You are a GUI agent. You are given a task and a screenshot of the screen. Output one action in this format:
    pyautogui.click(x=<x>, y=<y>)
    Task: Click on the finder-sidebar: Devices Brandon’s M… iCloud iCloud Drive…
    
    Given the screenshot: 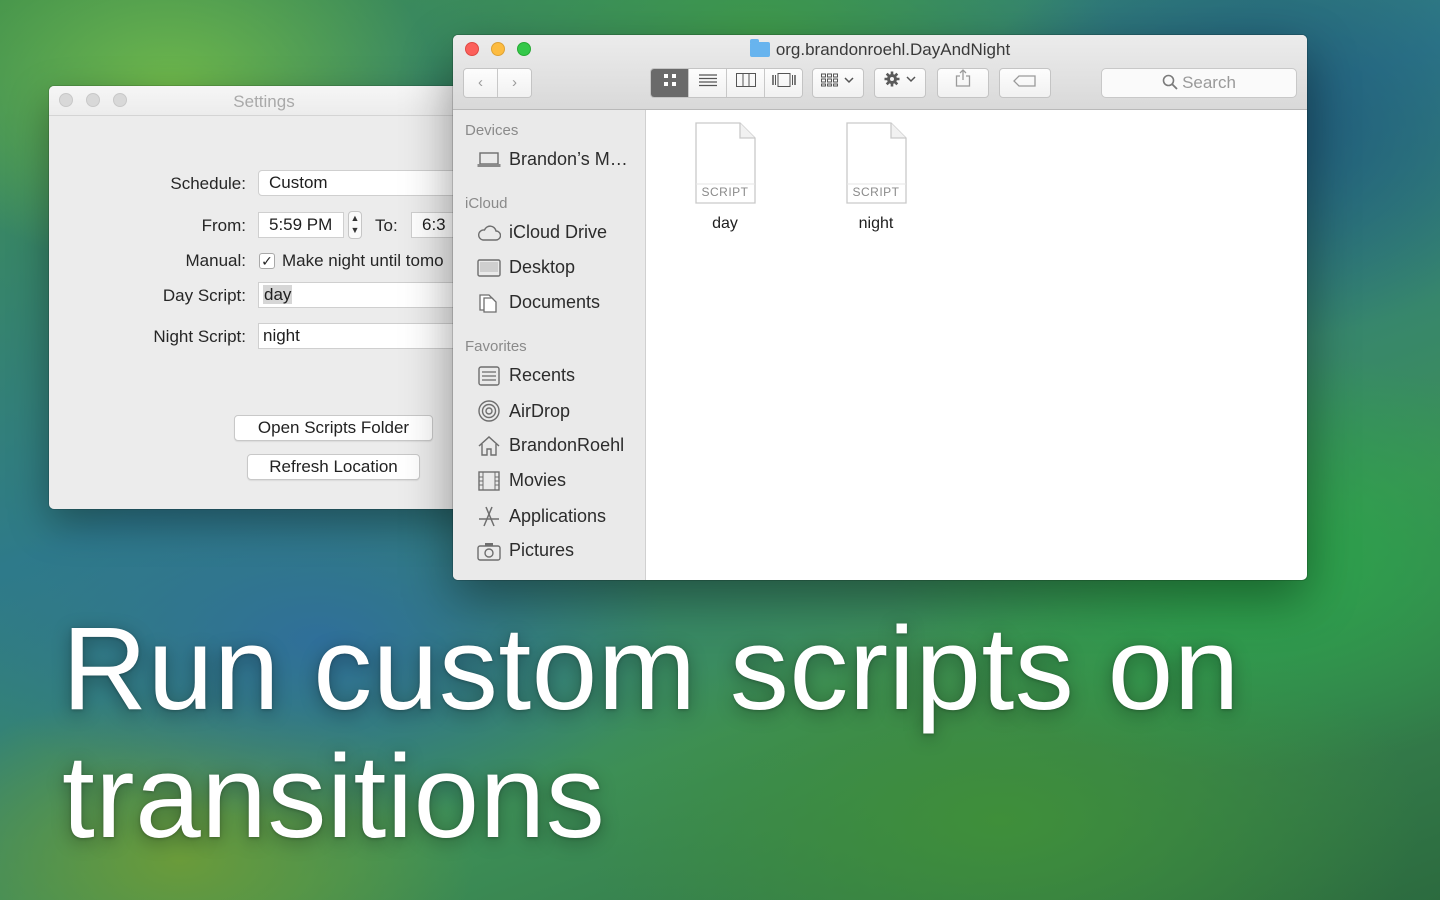 What is the action you would take?
    pyautogui.click(x=549, y=345)
    